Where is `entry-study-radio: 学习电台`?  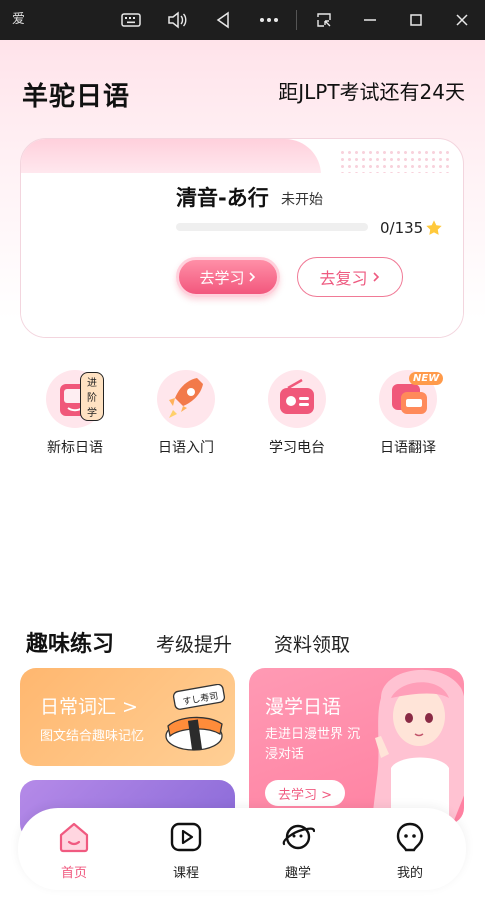 entry-study-radio: 学习电台 is located at coordinates (297, 413).